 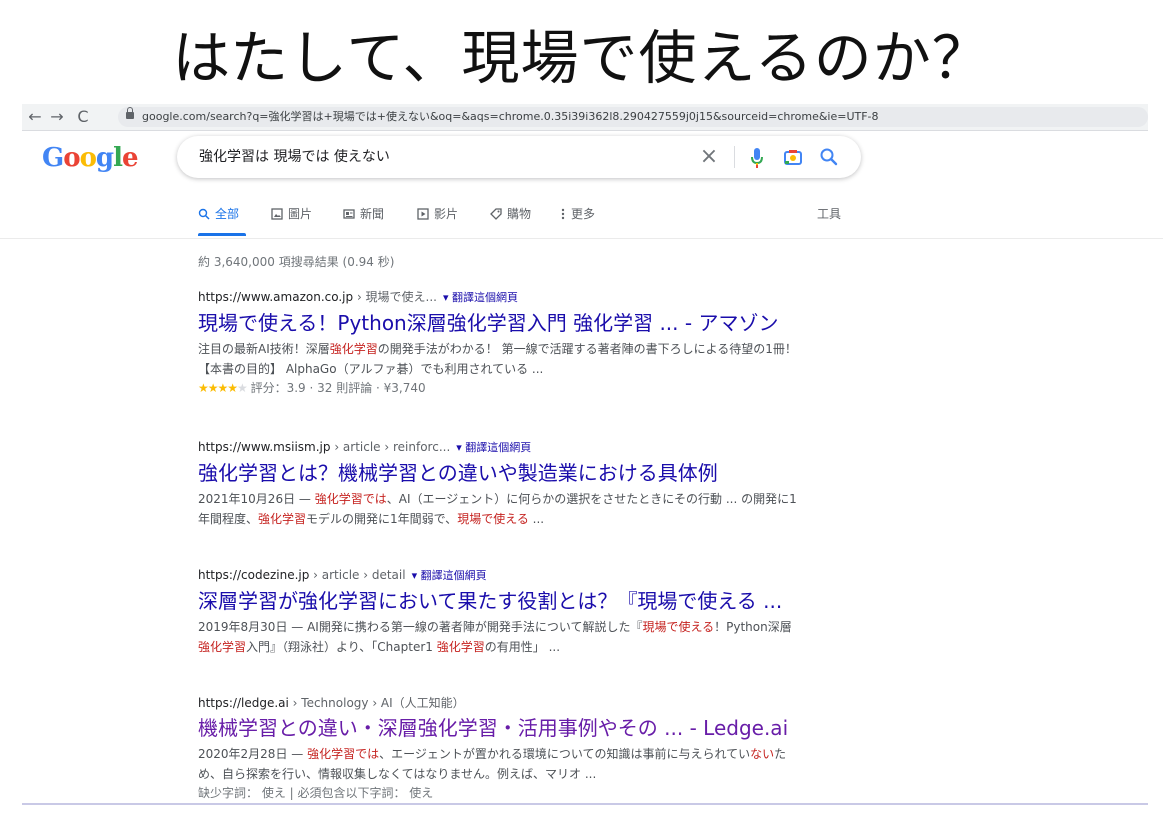 What do you see at coordinates (793, 157) in the screenshot?
I see `camera-icon` at bounding box center [793, 157].